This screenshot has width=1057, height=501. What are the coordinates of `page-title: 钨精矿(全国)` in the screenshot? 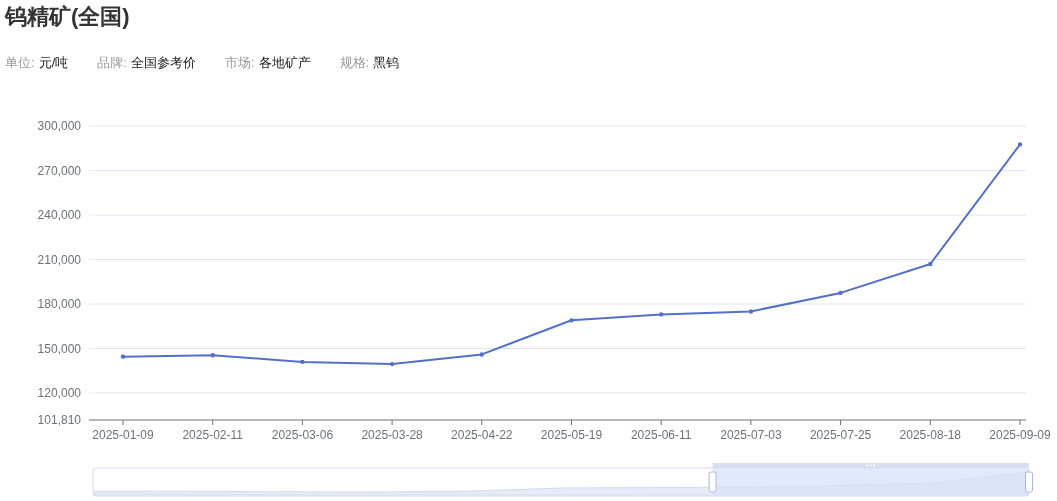 It's located at (67, 17).